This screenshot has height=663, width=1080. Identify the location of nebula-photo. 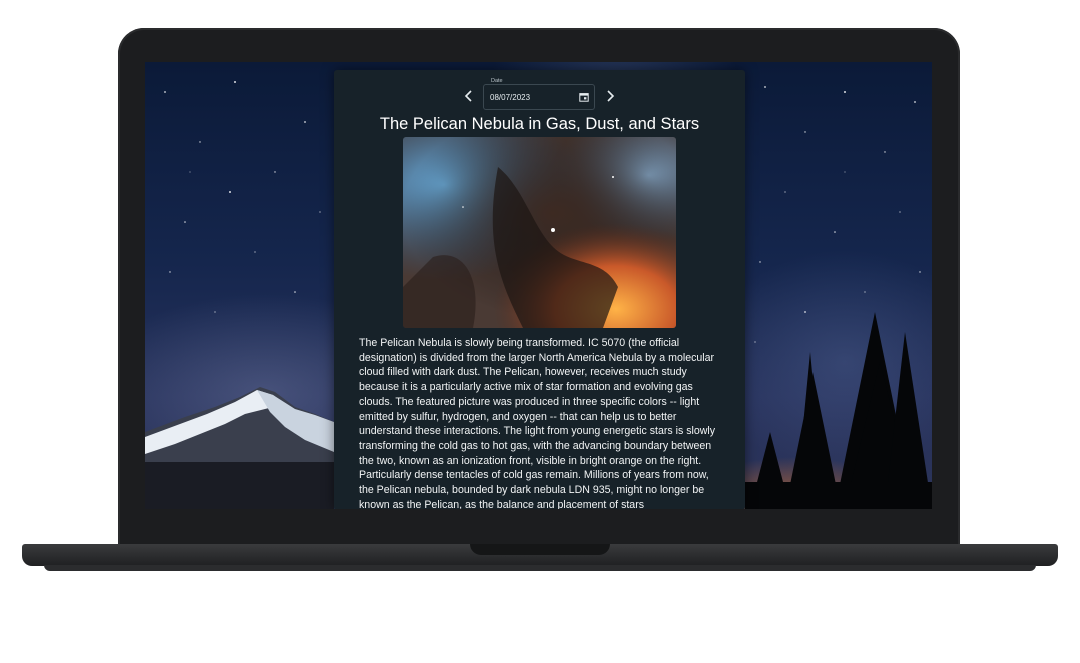
(539, 232).